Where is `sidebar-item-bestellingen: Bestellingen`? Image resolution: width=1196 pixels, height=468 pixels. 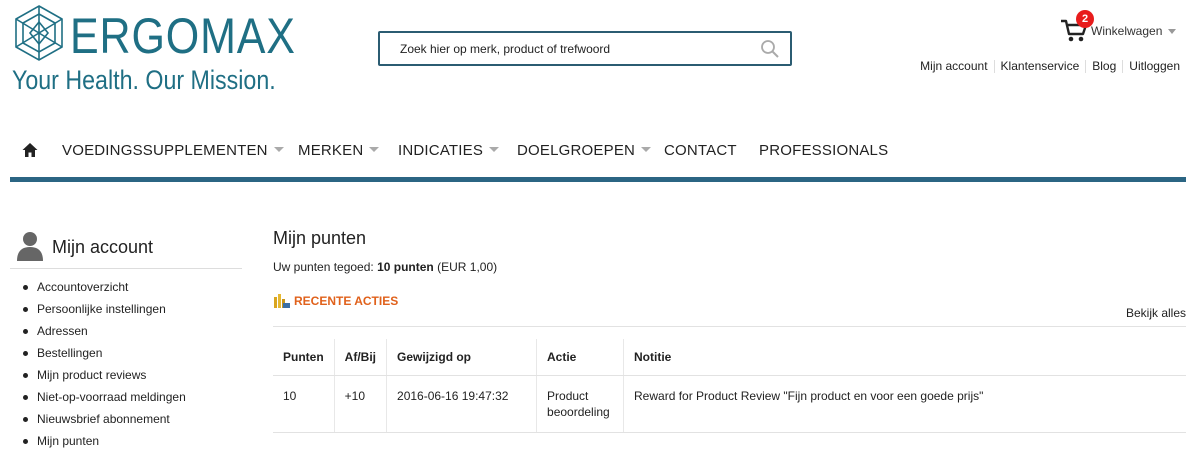 sidebar-item-bestellingen: Bestellingen is located at coordinates (98, 353).